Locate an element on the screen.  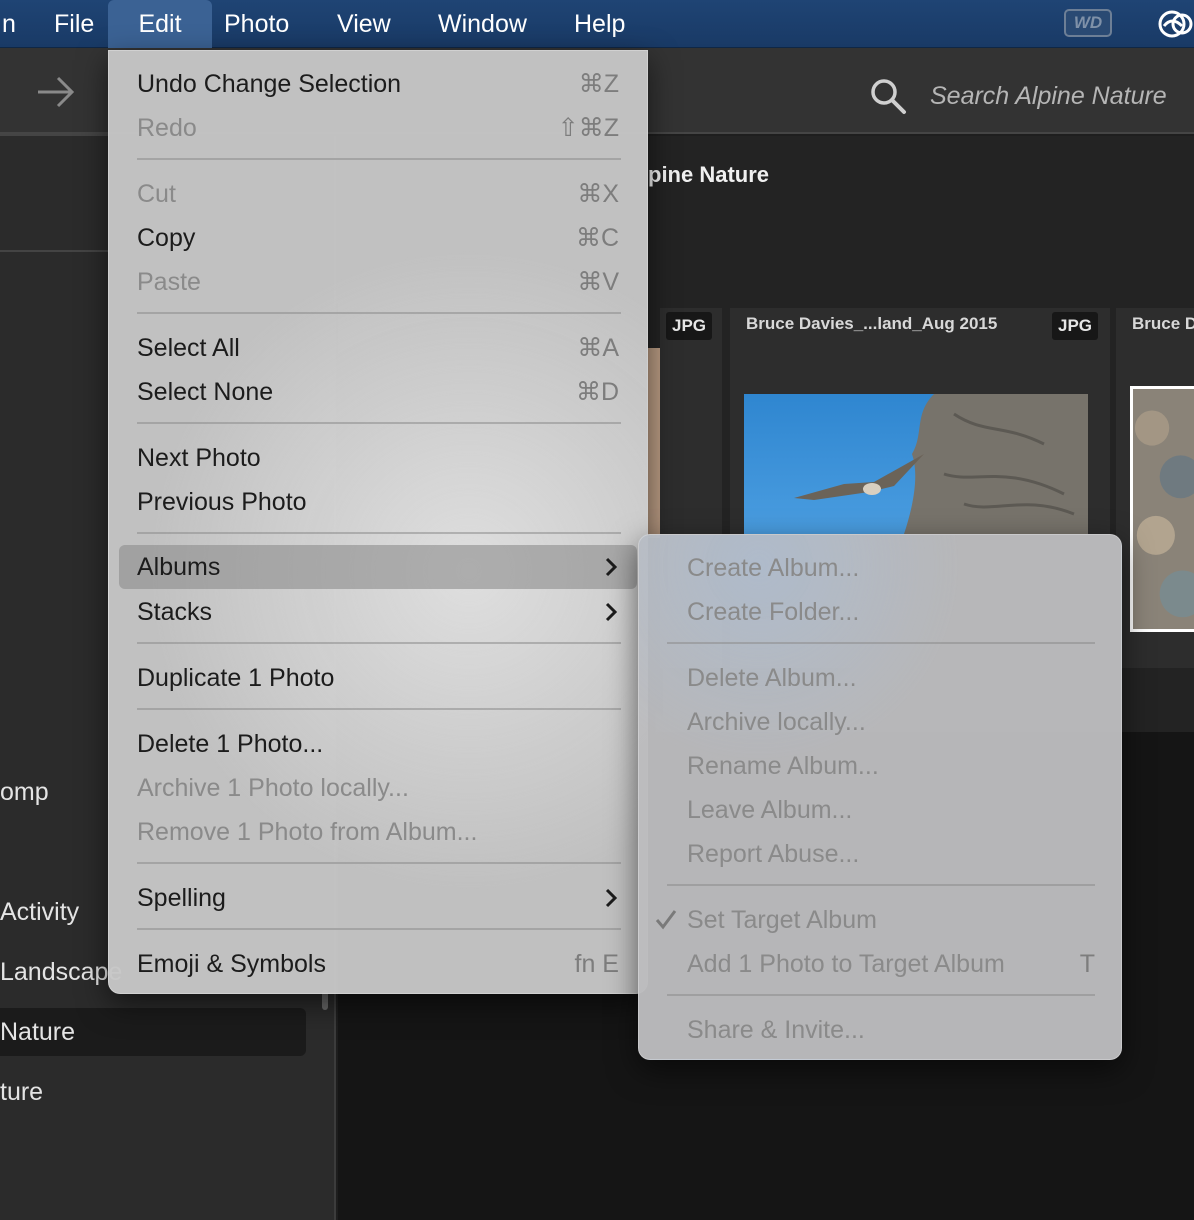
menu-item-albums: Albums is located at coordinates (178, 567).